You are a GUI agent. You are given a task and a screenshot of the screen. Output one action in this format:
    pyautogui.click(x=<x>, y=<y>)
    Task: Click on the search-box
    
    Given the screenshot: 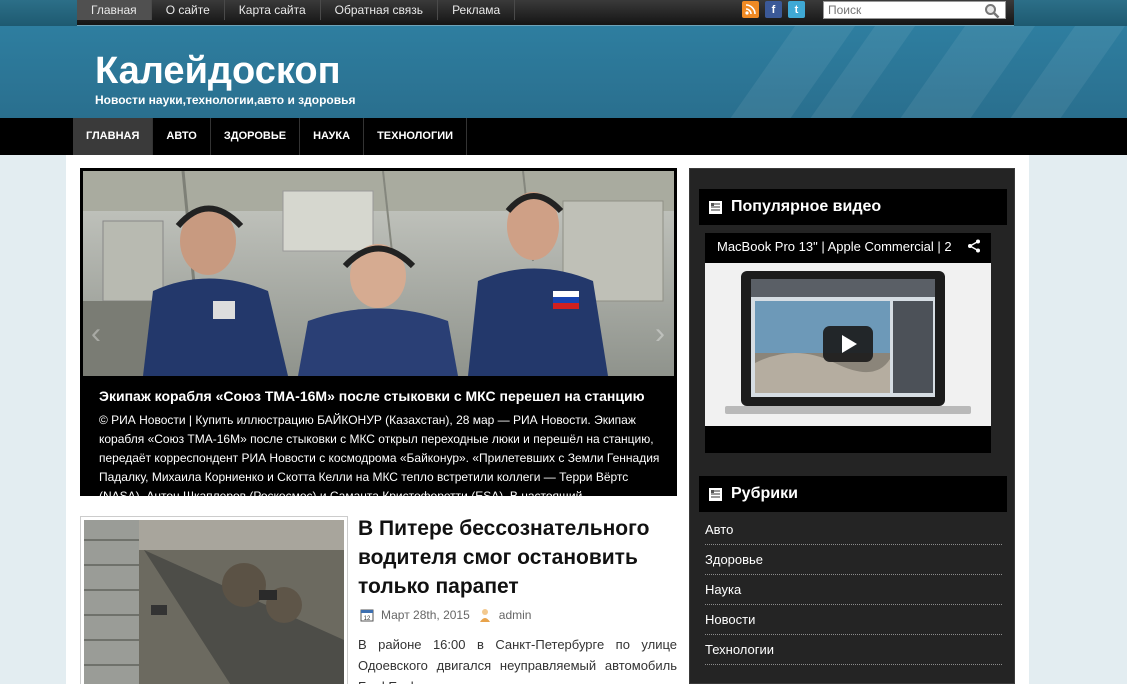 What is the action you would take?
    pyautogui.click(x=914, y=10)
    